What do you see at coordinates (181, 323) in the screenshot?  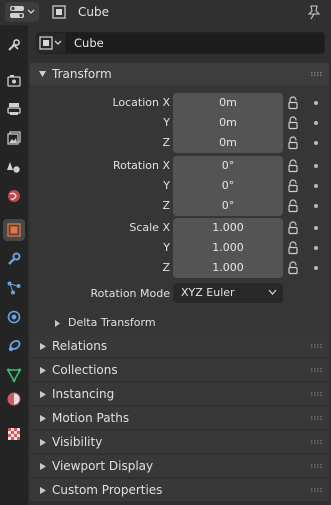 I see `delta-transform-header: Delta Transform` at bounding box center [181, 323].